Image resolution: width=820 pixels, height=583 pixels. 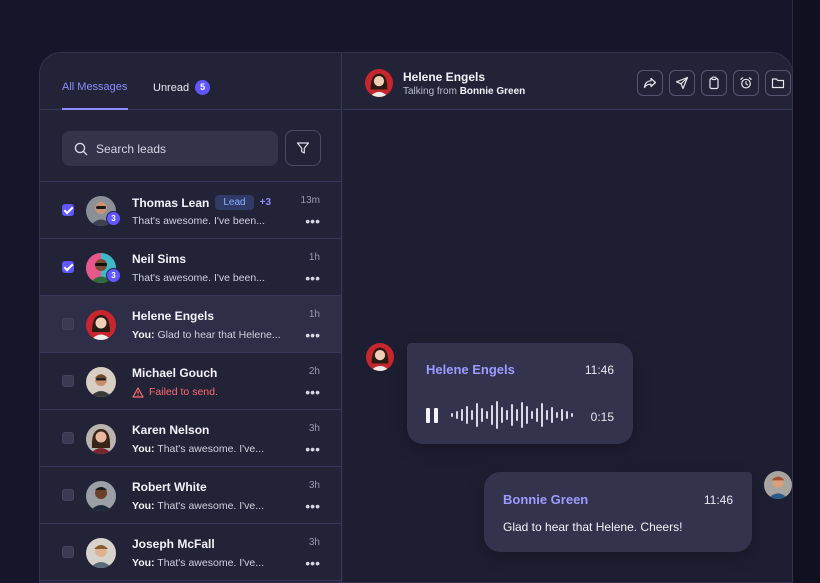 What do you see at coordinates (310, 200) in the screenshot?
I see `message-time: 13m` at bounding box center [310, 200].